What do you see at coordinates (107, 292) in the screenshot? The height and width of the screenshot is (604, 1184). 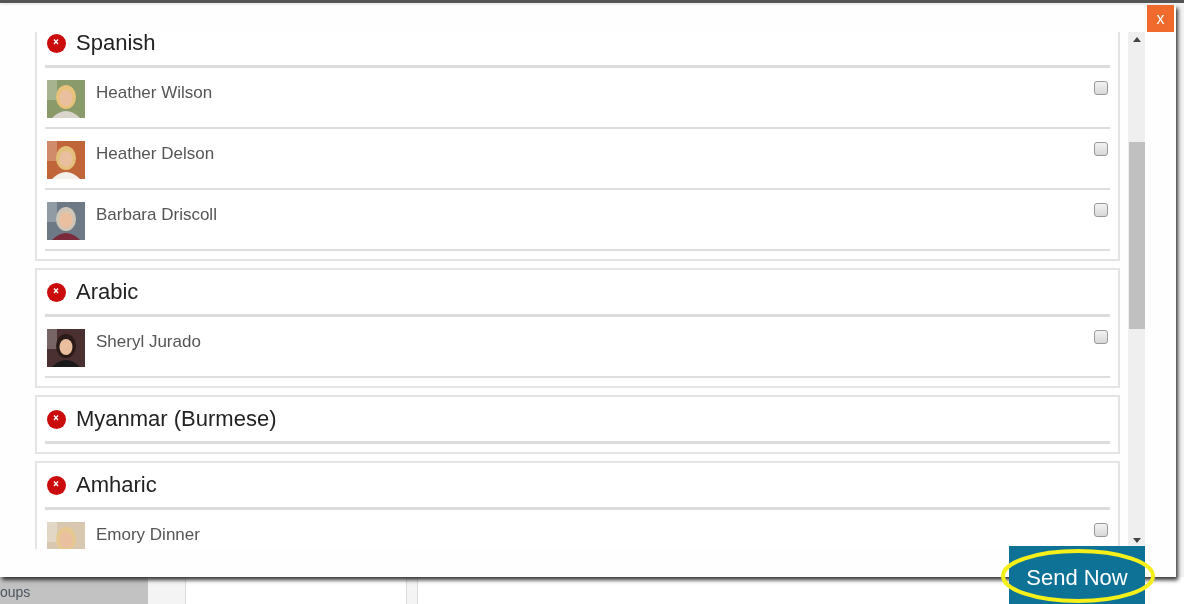 I see `group-title: Arabic` at bounding box center [107, 292].